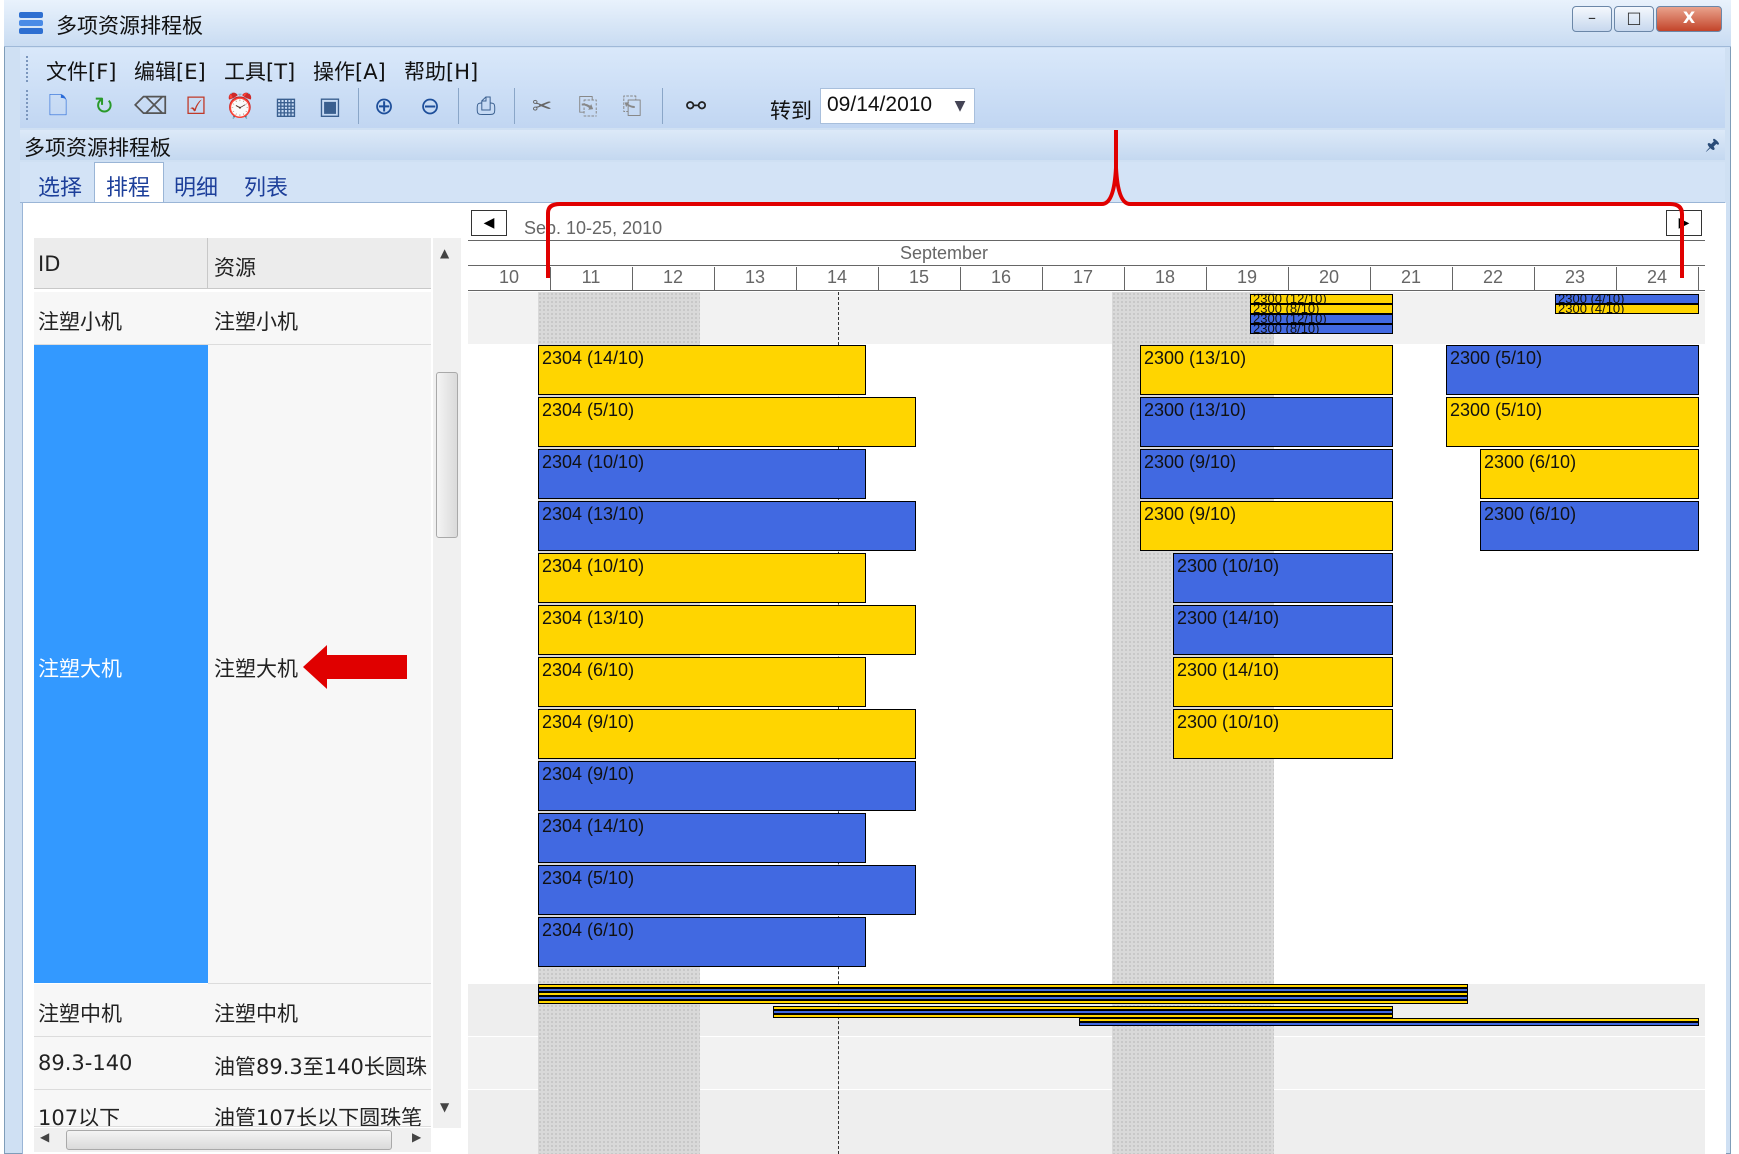 This screenshot has width=1739, height=1154. Describe the element at coordinates (509, 277) in the screenshot. I see `day-label: 10` at that location.